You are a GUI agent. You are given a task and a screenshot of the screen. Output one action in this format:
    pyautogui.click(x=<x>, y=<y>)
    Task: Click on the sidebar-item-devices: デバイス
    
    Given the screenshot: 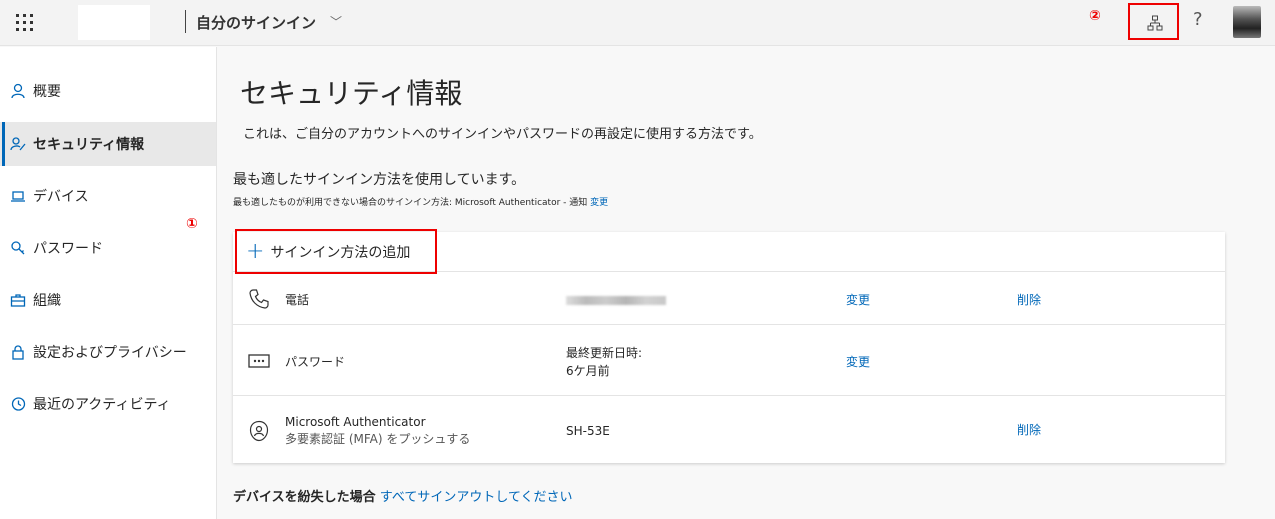 What is the action you would take?
    pyautogui.click(x=108, y=196)
    